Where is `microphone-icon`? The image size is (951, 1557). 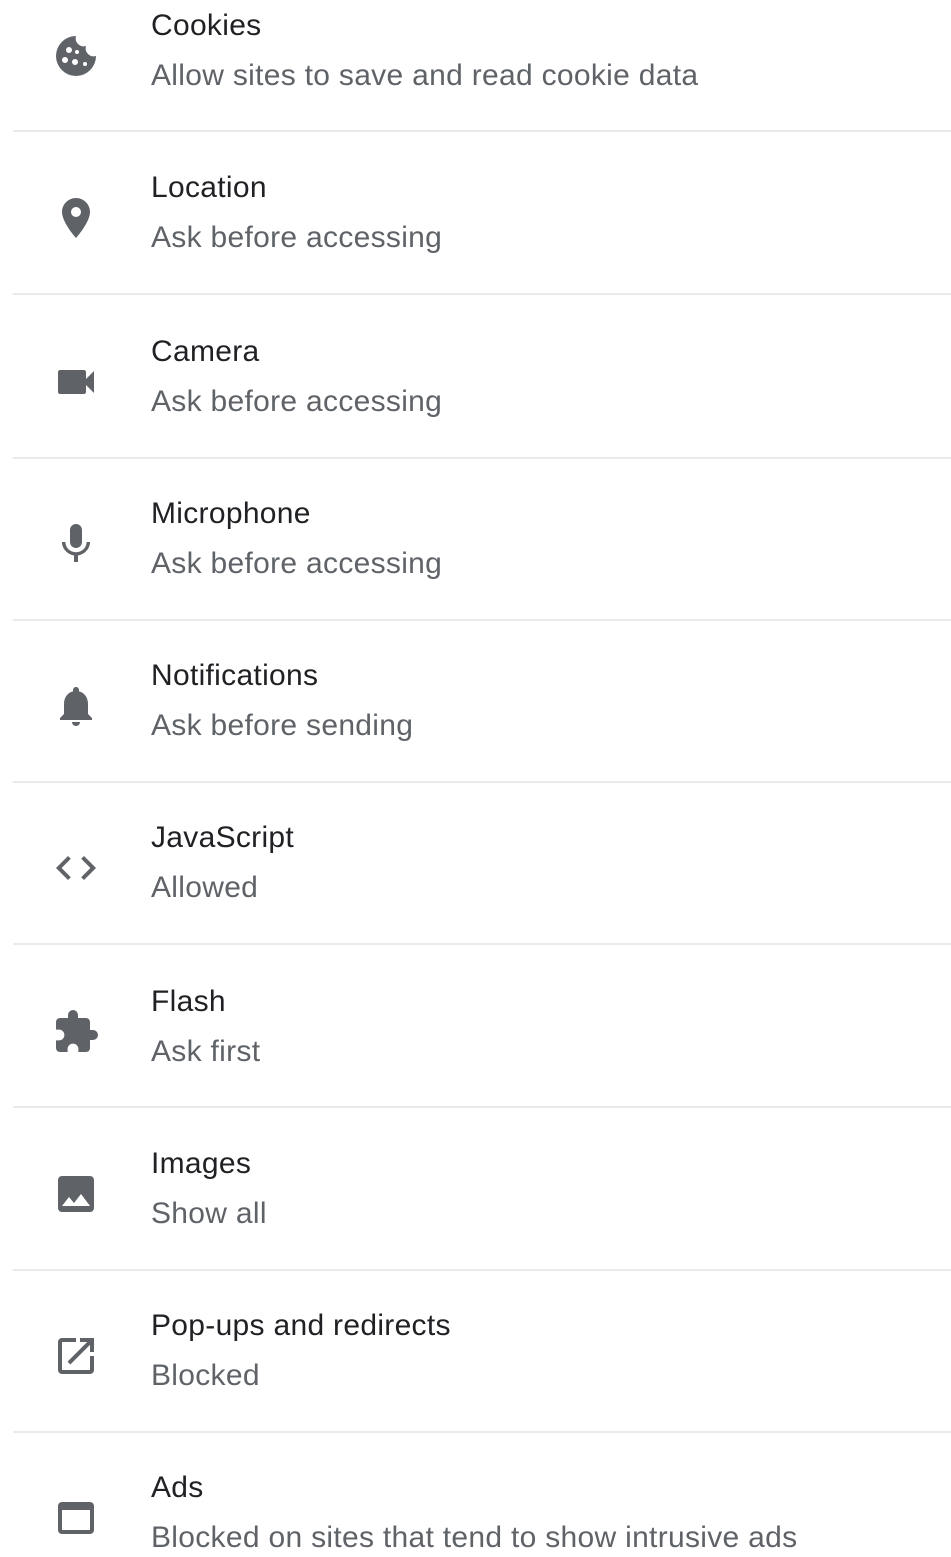
microphone-icon is located at coordinates (76, 544).